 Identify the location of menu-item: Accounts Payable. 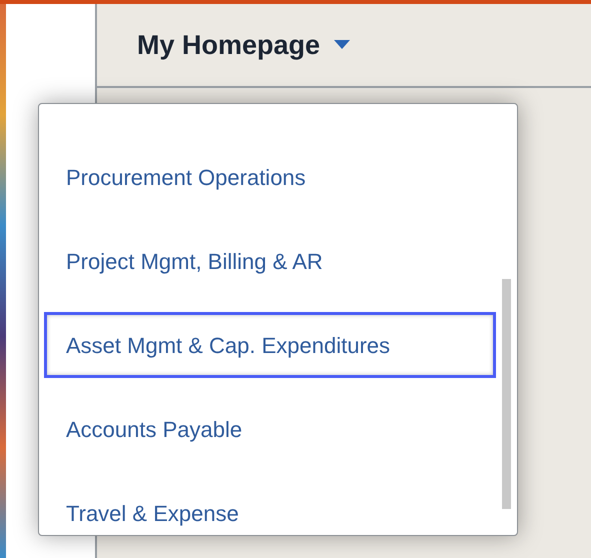
(270, 429).